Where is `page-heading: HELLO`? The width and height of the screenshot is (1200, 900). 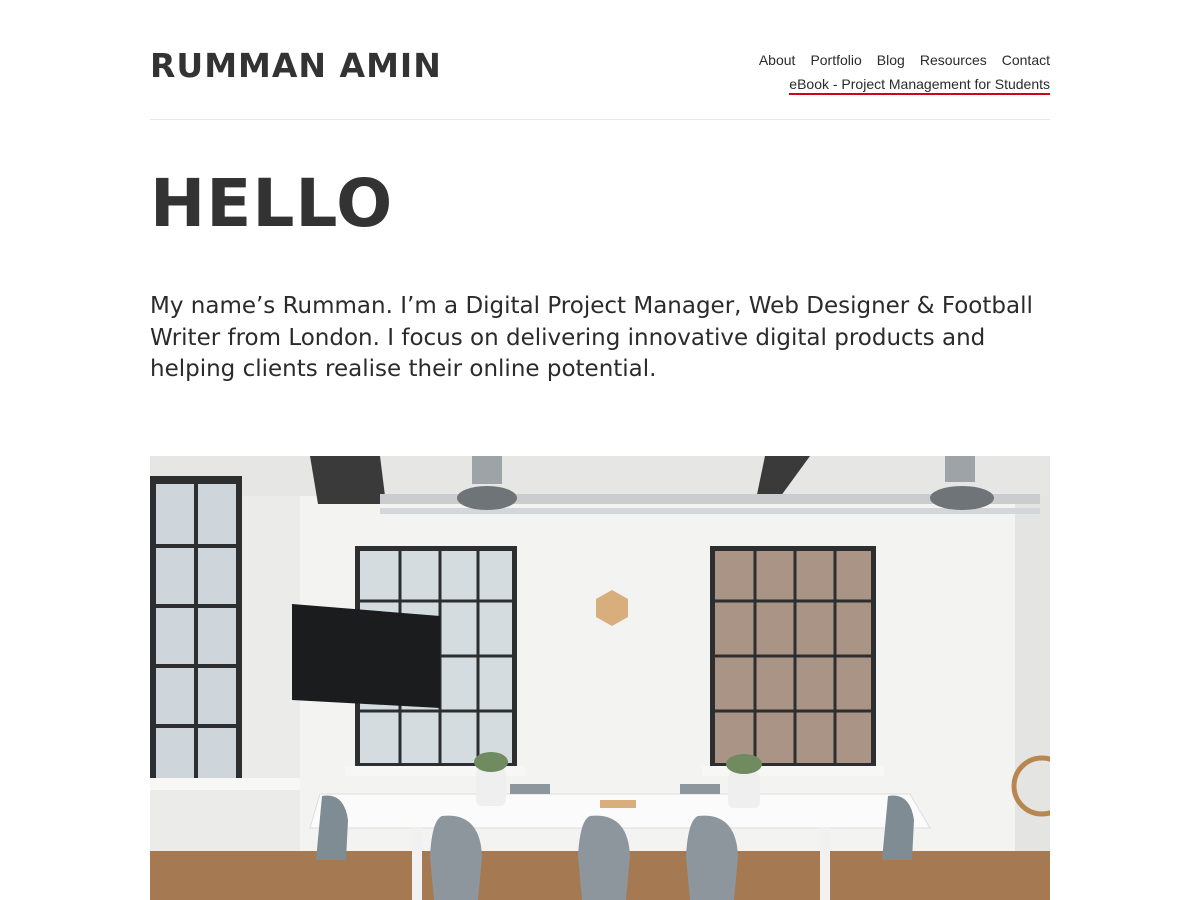
page-heading: HELLO is located at coordinates (272, 203).